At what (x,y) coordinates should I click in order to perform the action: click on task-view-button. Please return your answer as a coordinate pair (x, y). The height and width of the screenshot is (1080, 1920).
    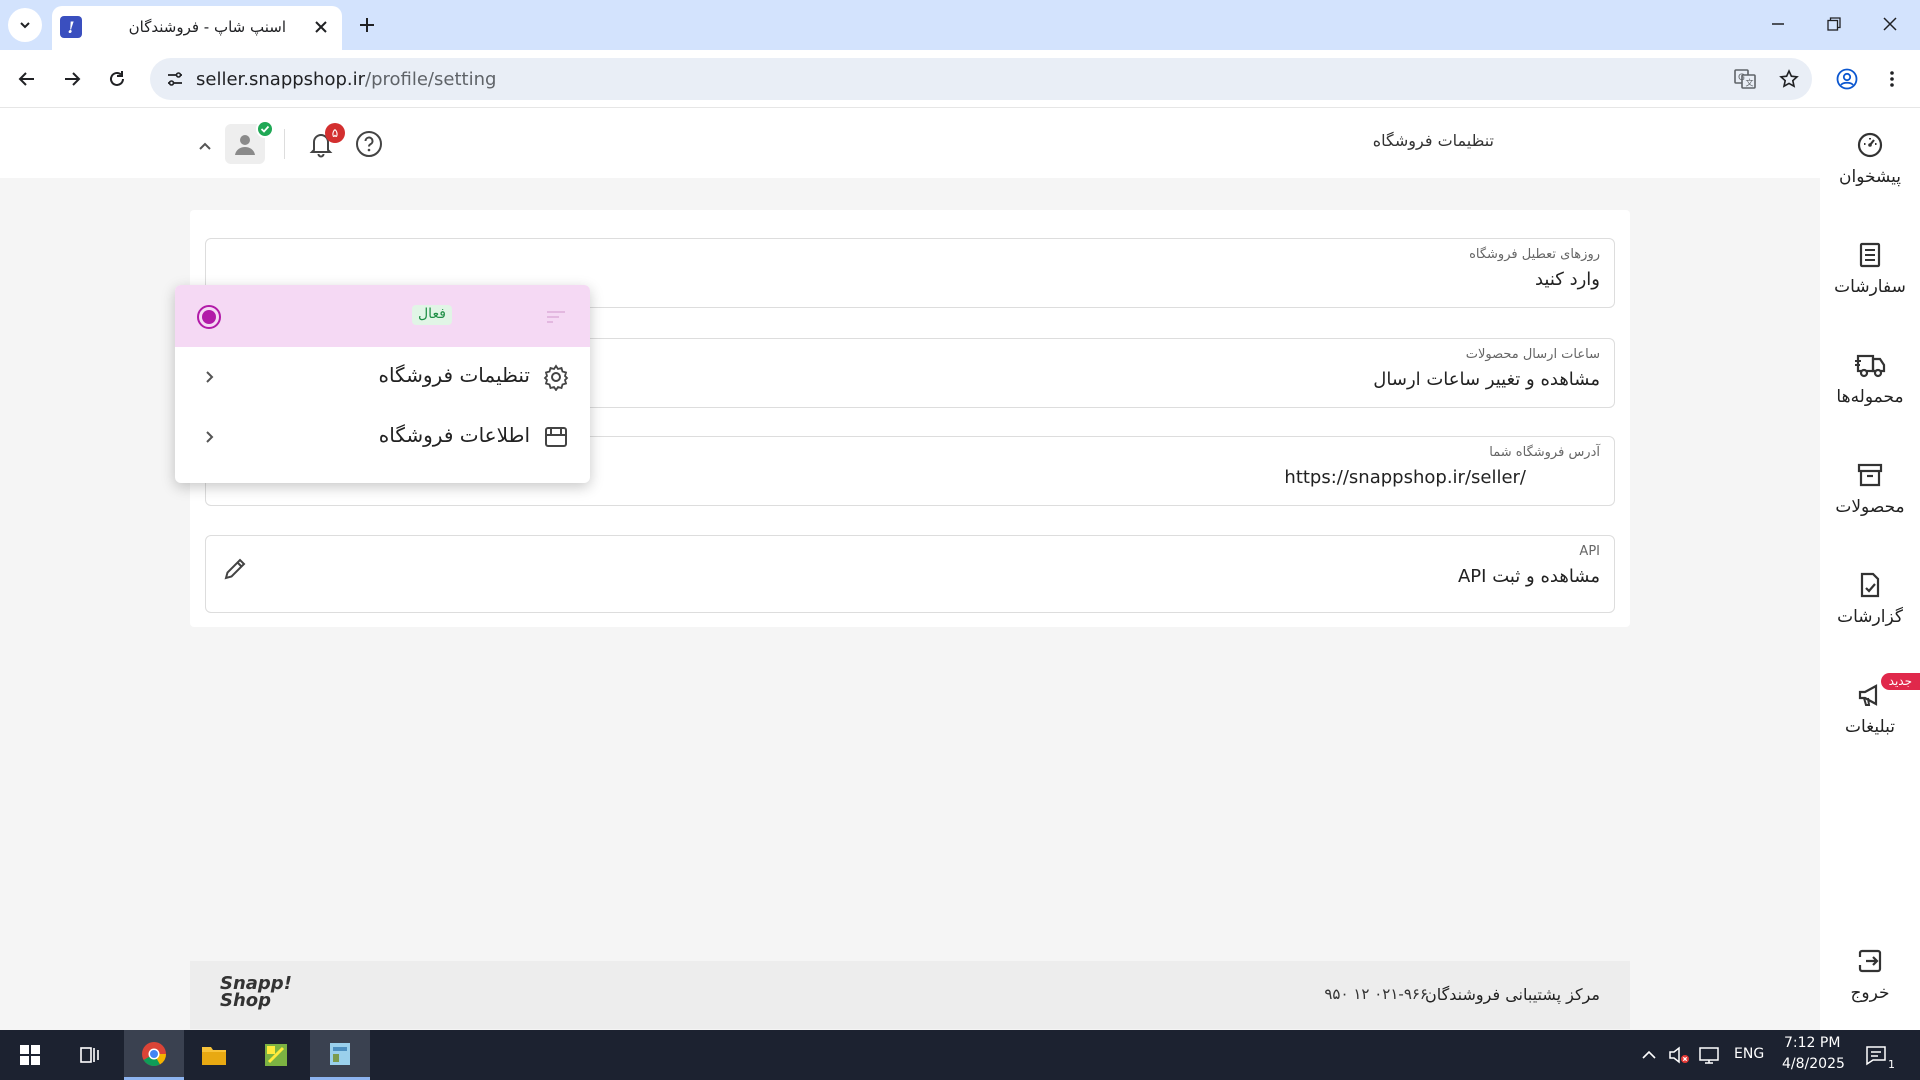
    Looking at the image, I should click on (90, 1055).